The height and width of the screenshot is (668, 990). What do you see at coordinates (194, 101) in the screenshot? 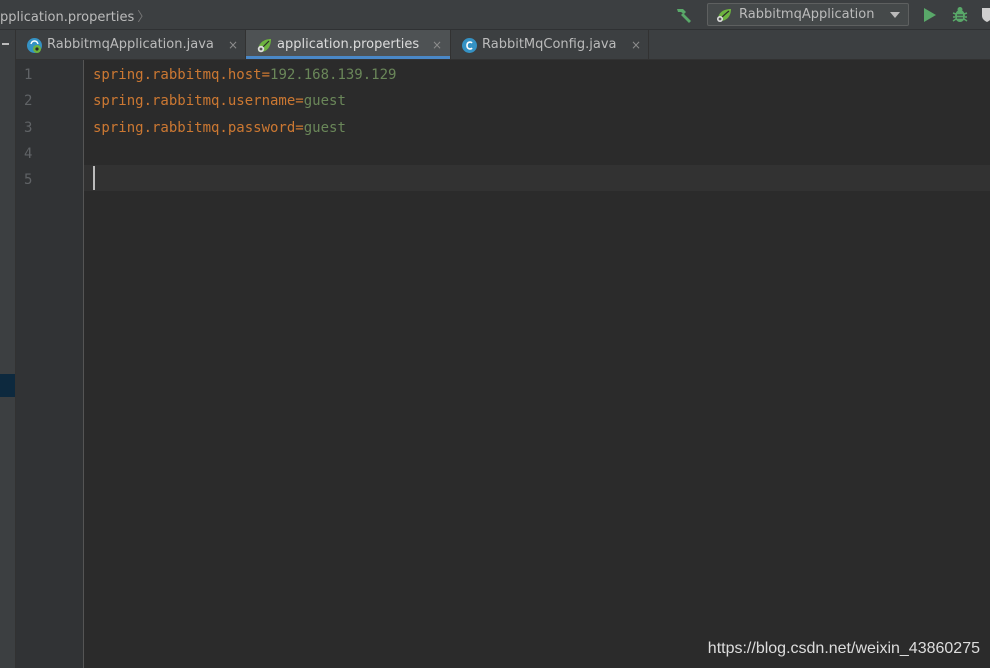
I see `property-key: spring.rabbitmq.username` at bounding box center [194, 101].